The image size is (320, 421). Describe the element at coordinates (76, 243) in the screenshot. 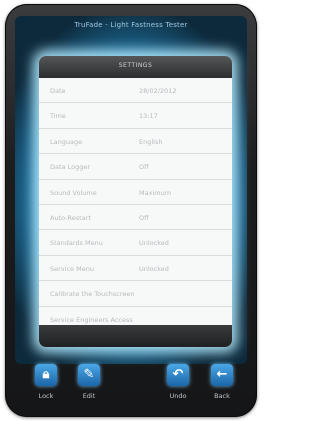

I see `row-label: Standards Menu` at that location.